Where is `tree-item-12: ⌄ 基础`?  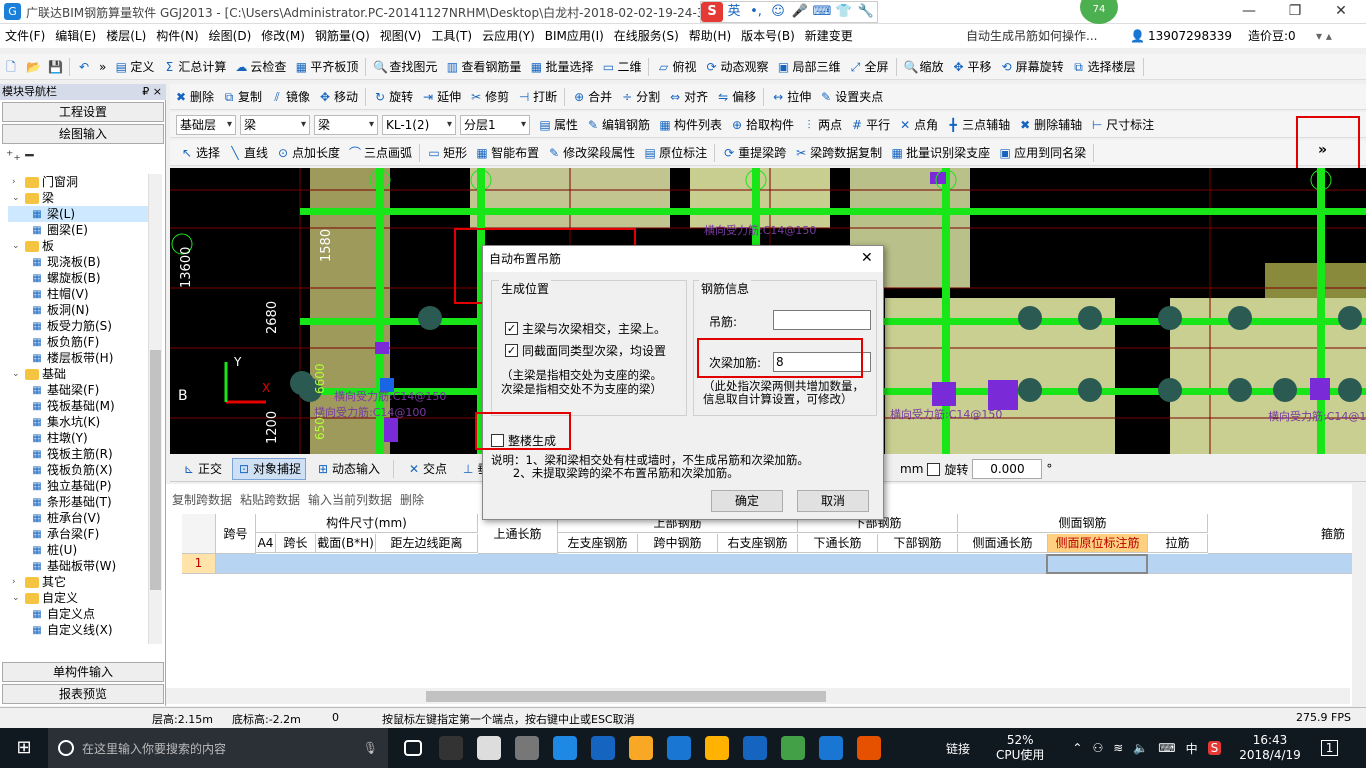 tree-item-12: ⌄ 基础 is located at coordinates (78, 374).